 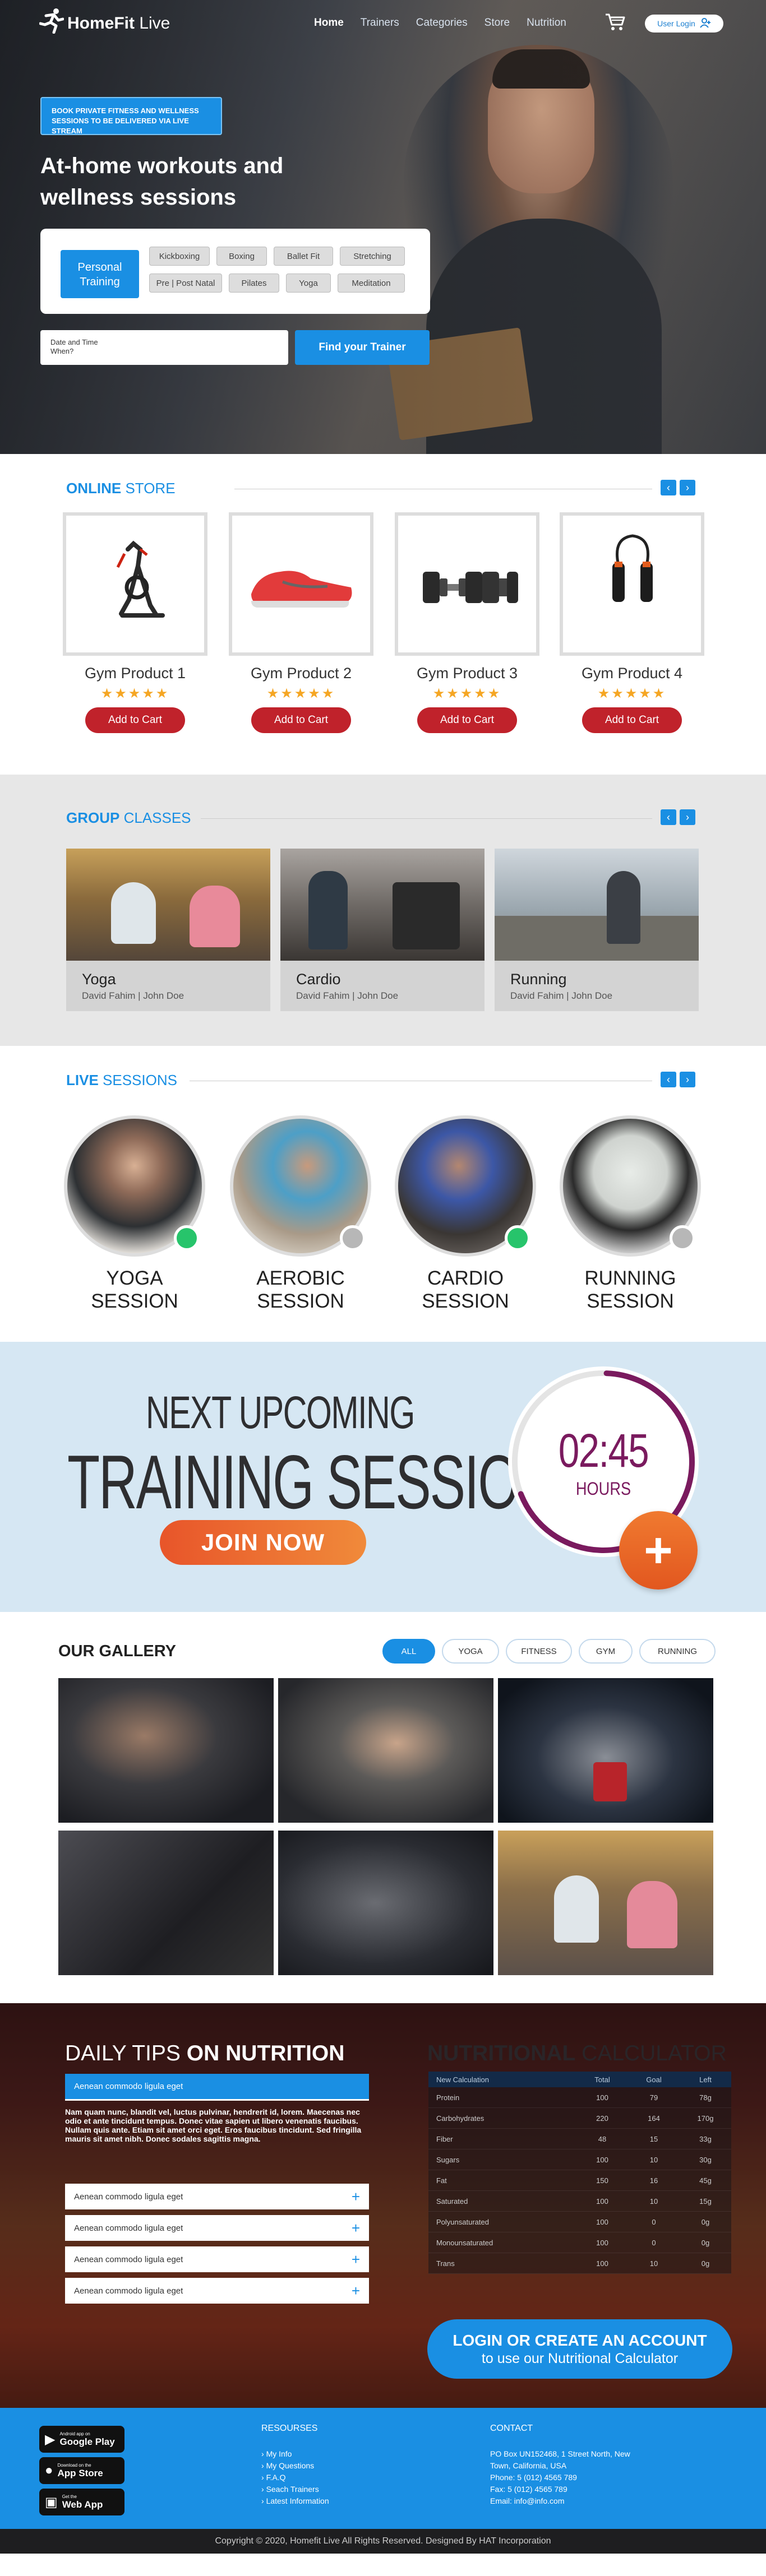 I want to click on calculator-cell: 15g, so click(x=705, y=2201).